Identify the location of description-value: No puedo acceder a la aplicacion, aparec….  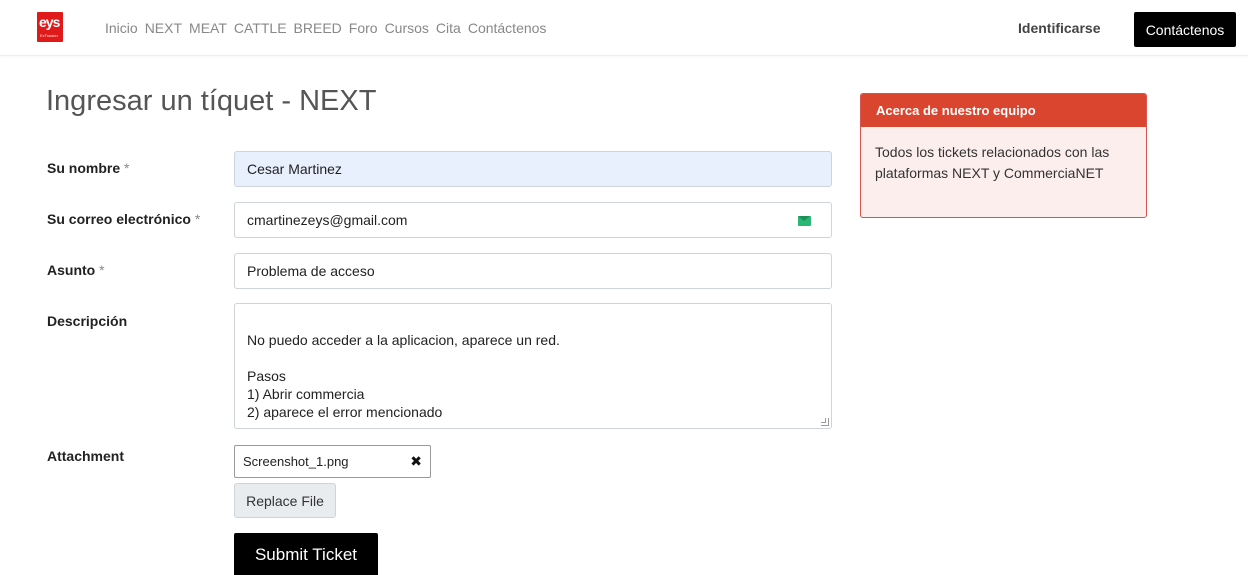
(403, 376).